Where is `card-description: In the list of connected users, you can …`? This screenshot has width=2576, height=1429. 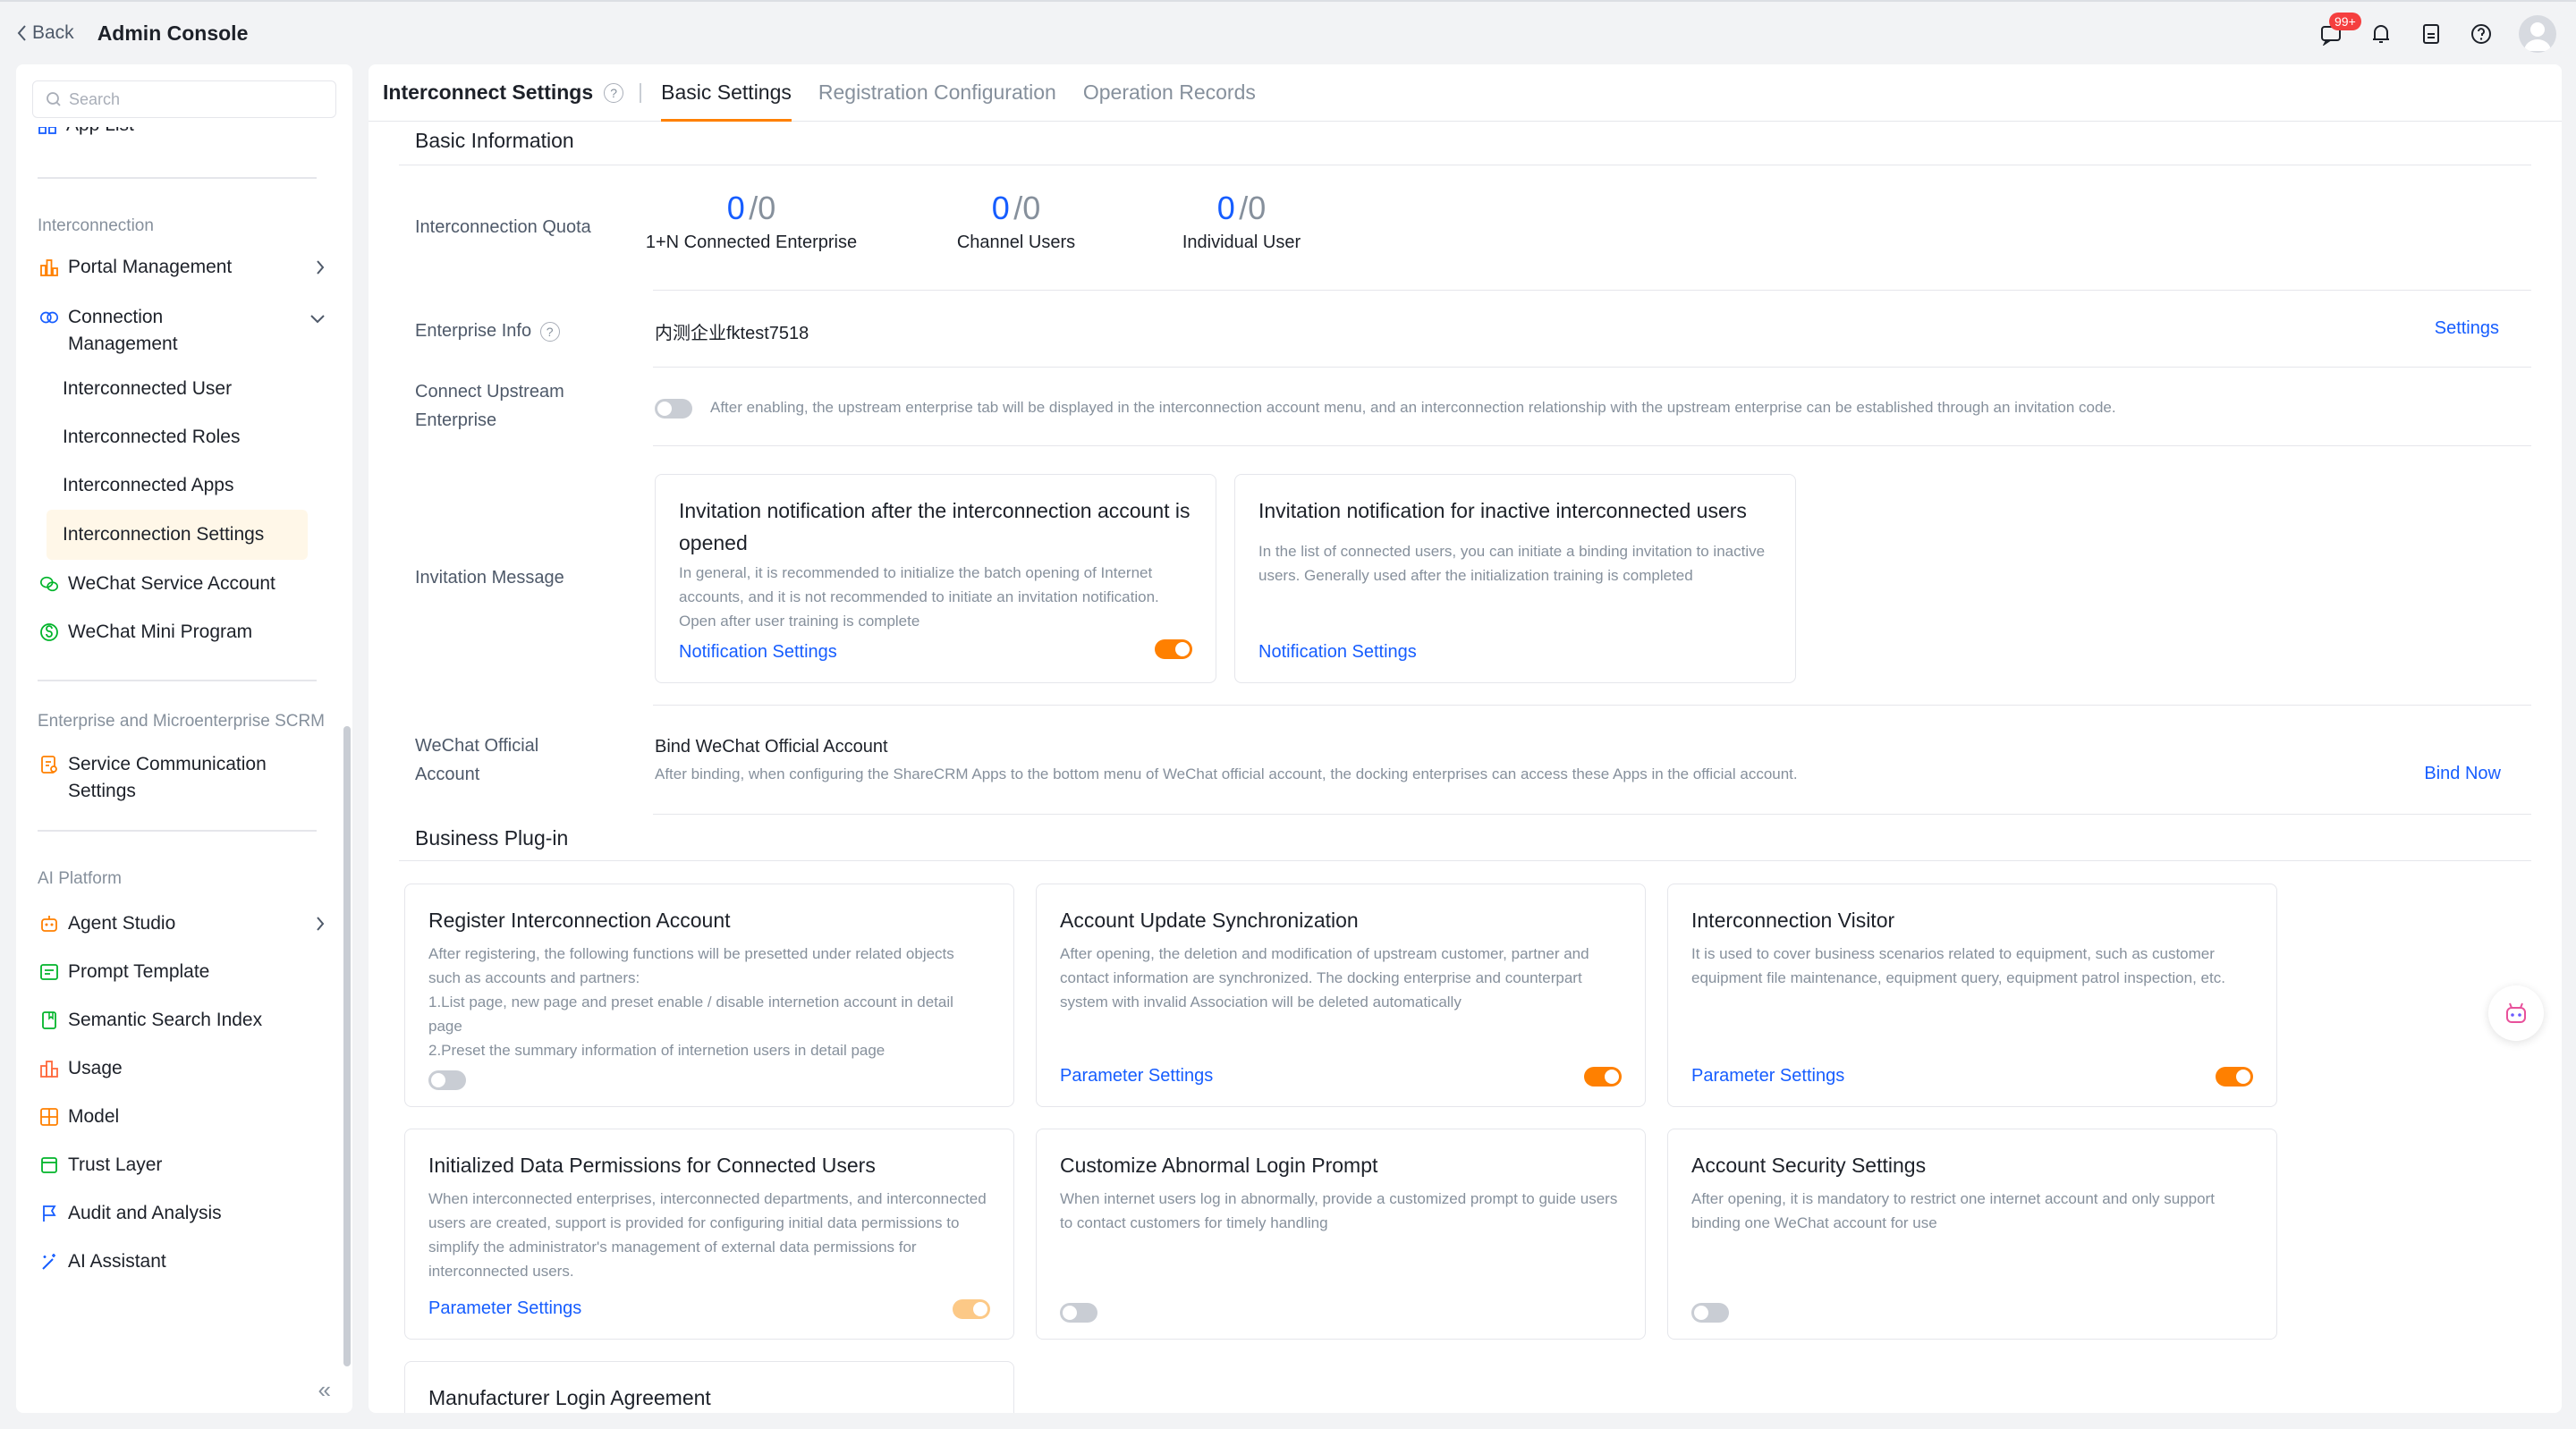 card-description: In the list of connected users, you can … is located at coordinates (1512, 563).